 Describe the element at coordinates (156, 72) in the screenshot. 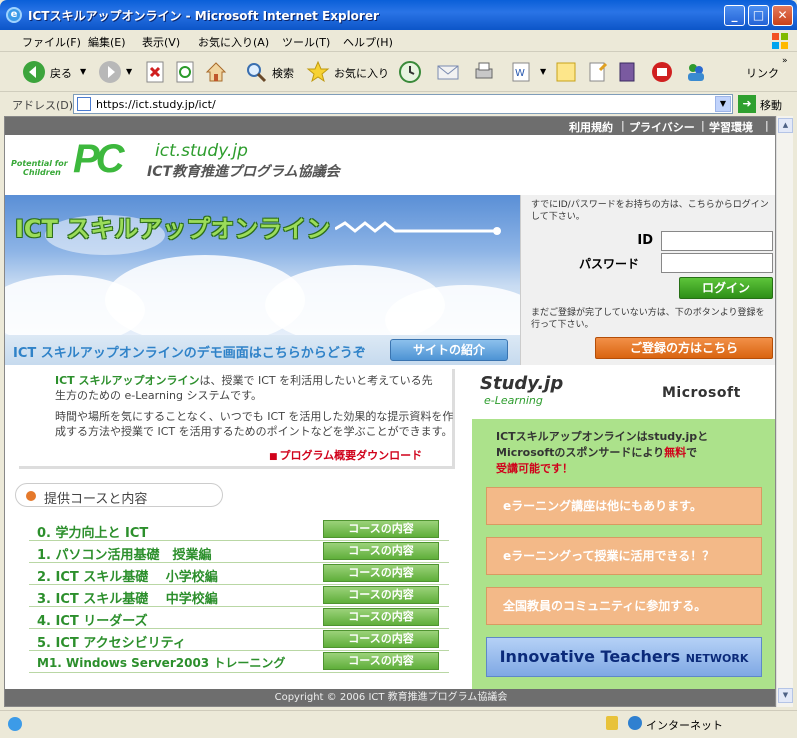

I see `stop-icon` at that location.